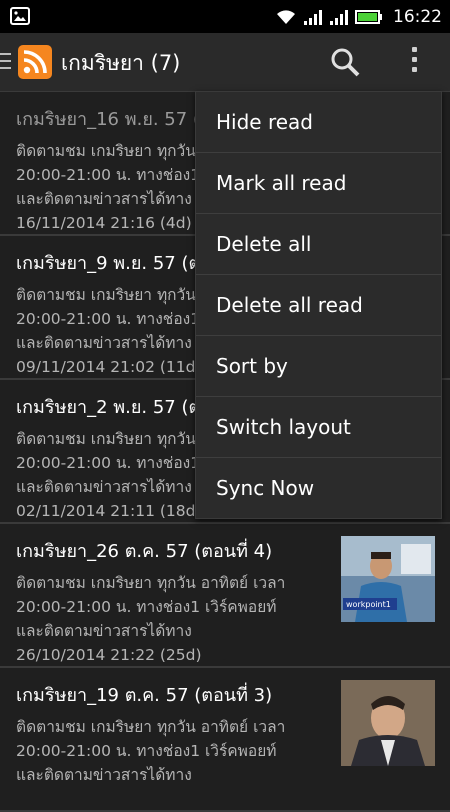 This screenshot has width=450, height=812. I want to click on menu-item-delete-all-read: Delete all read, so click(318, 305).